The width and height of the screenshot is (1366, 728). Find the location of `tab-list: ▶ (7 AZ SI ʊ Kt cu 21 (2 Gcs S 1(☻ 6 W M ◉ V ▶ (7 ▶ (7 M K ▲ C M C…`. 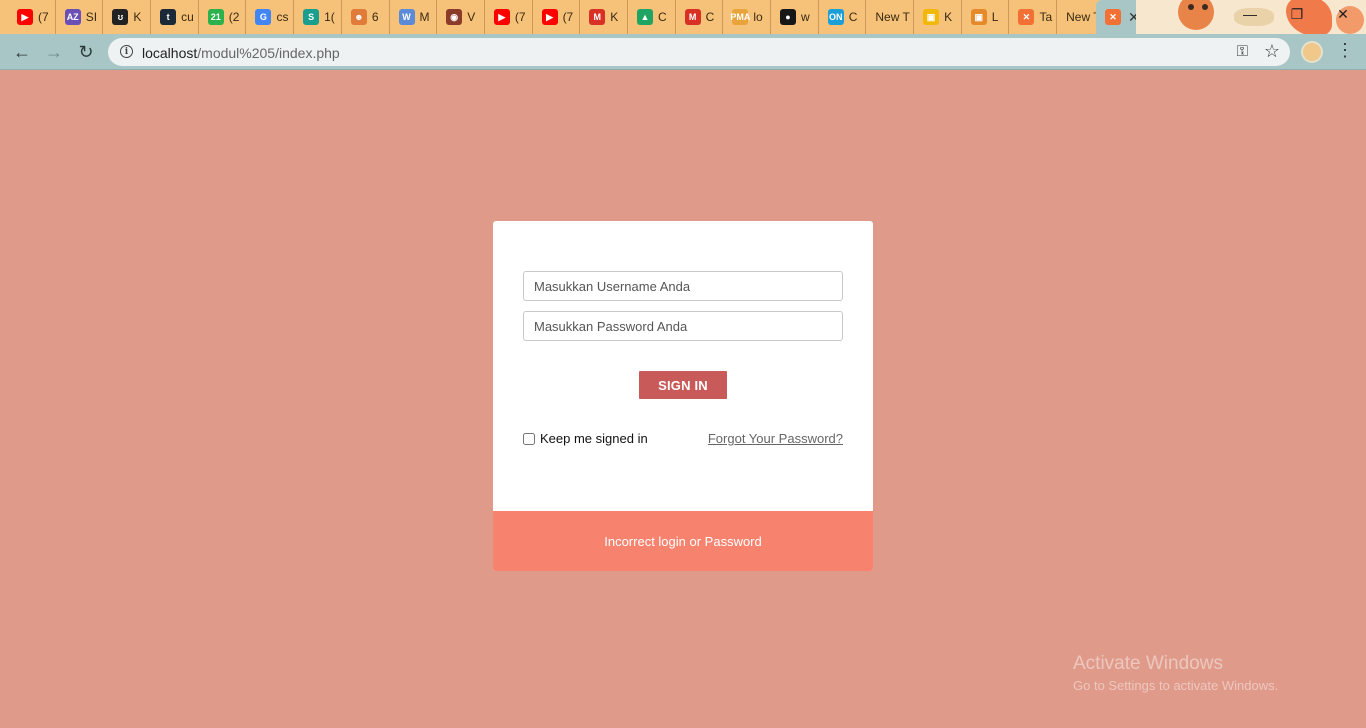

tab-list: ▶ (7 AZ SI ʊ Kt cu 21 (2 Gcs S 1(☻ 6 W M ◉ V ▶ (7 ▶ (7 M K ▲ C M C… is located at coordinates (556, 17).